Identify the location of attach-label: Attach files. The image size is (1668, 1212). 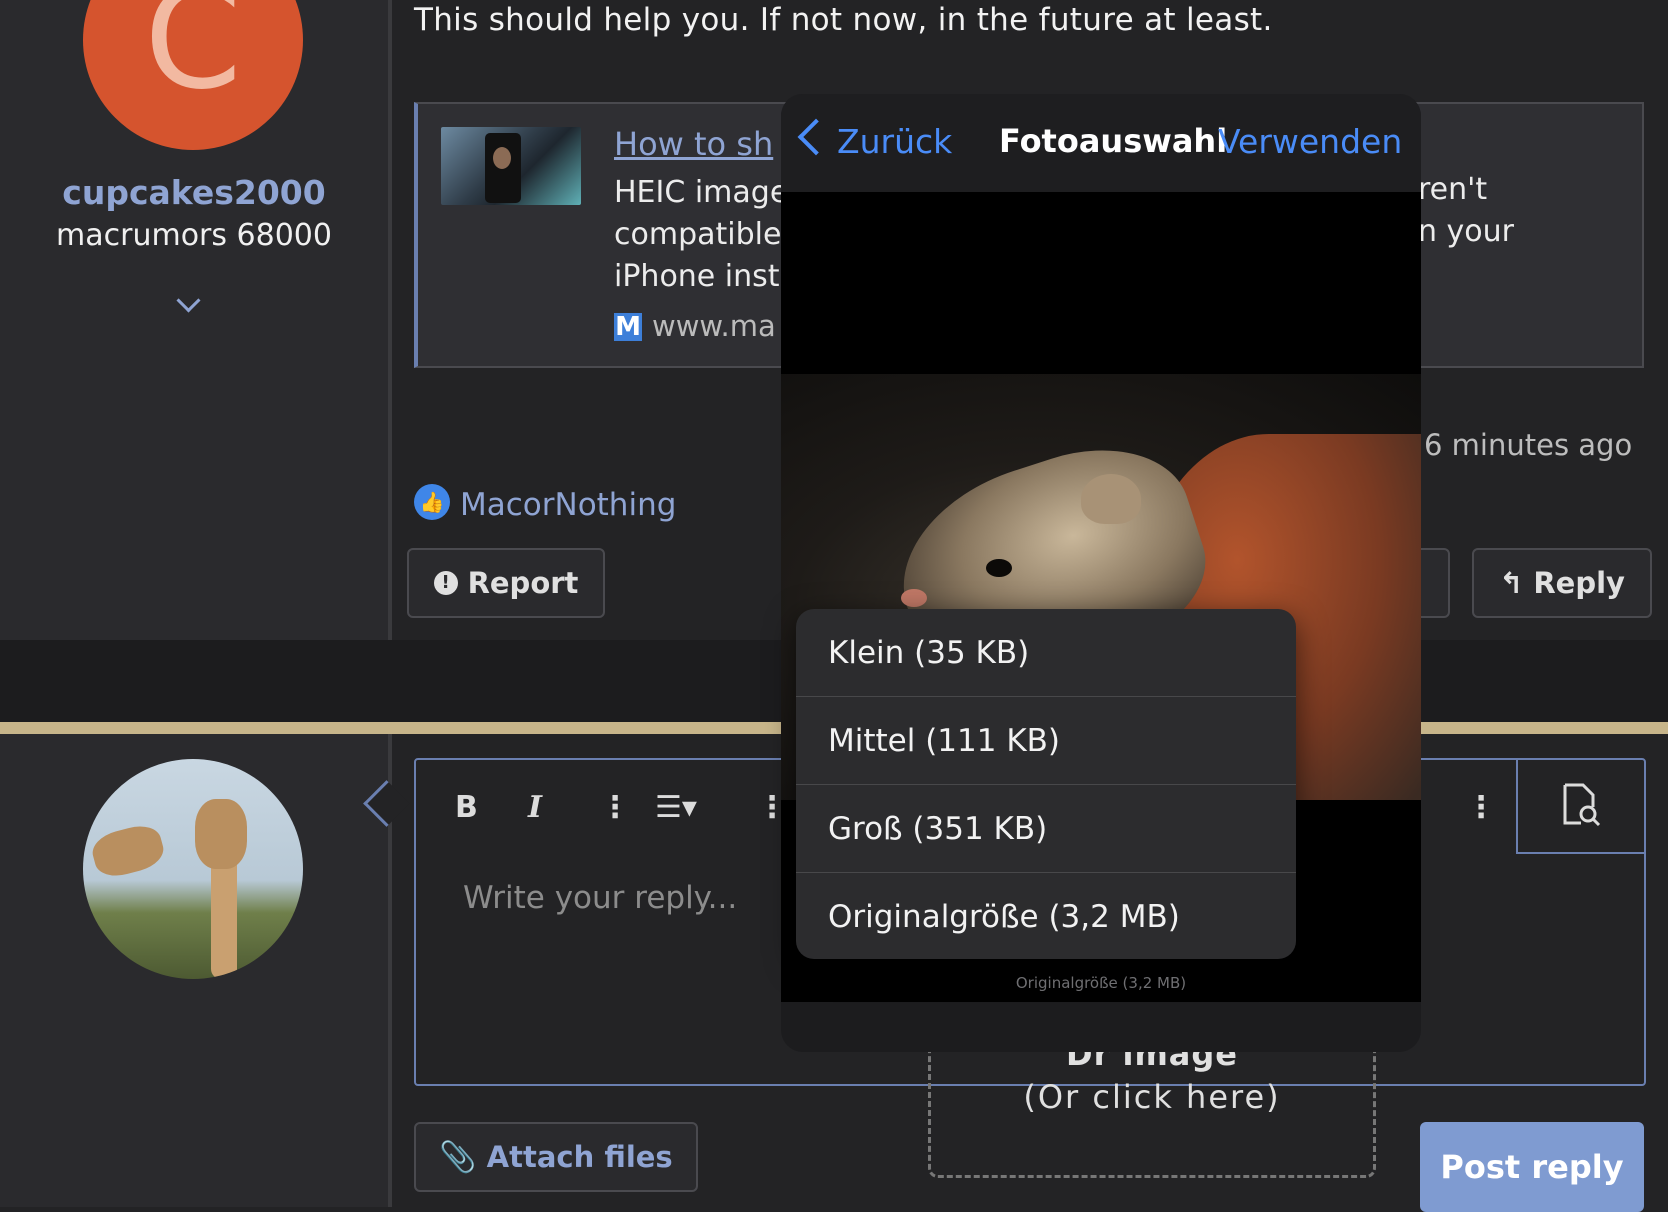
(579, 1157).